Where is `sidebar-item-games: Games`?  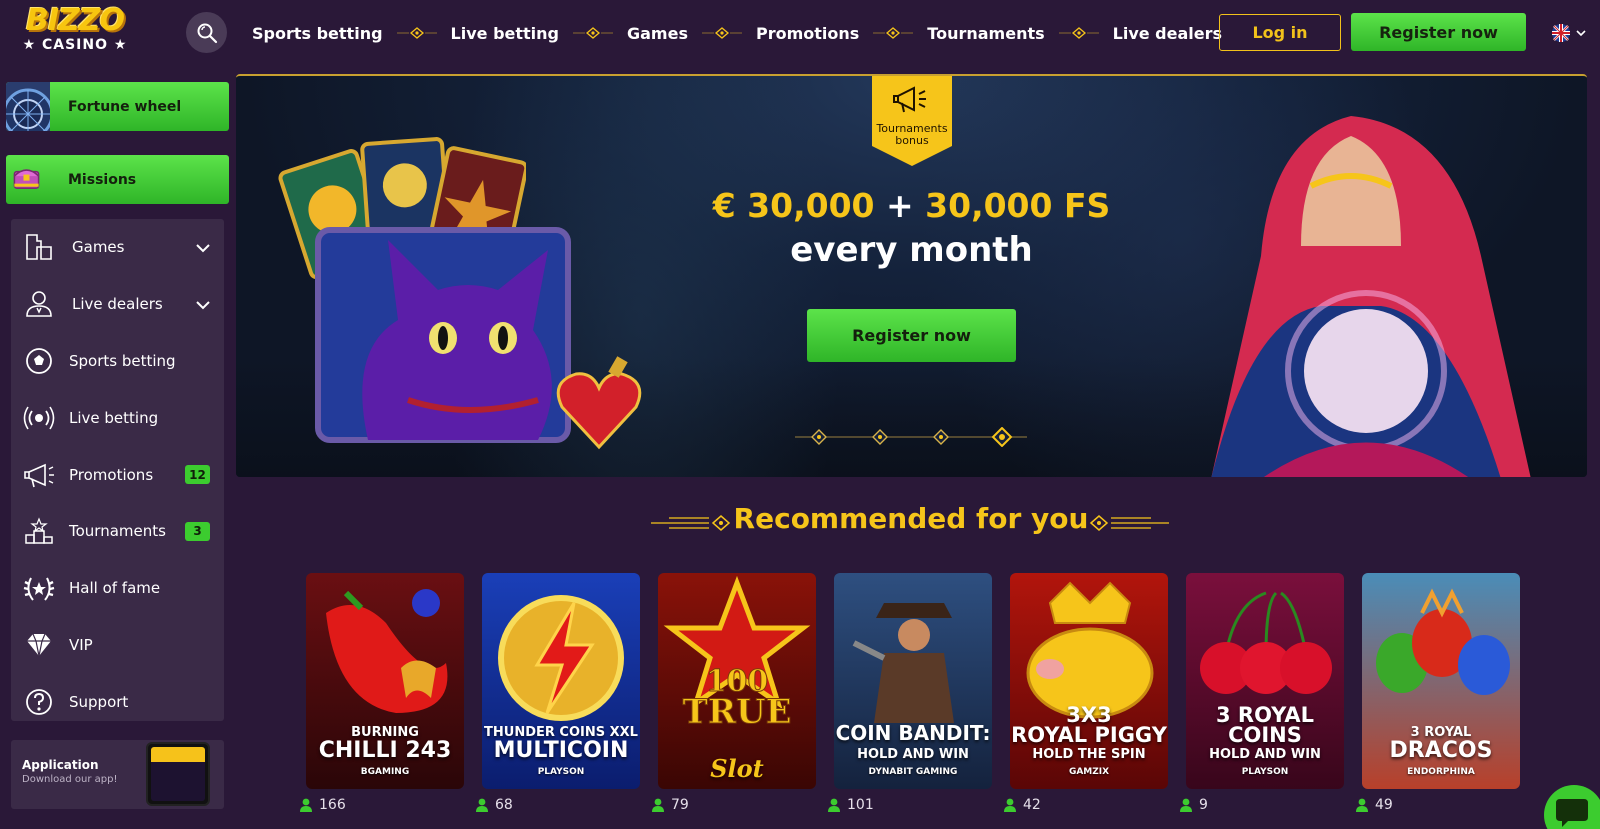
sidebar-item-games: Games is located at coordinates (117, 247).